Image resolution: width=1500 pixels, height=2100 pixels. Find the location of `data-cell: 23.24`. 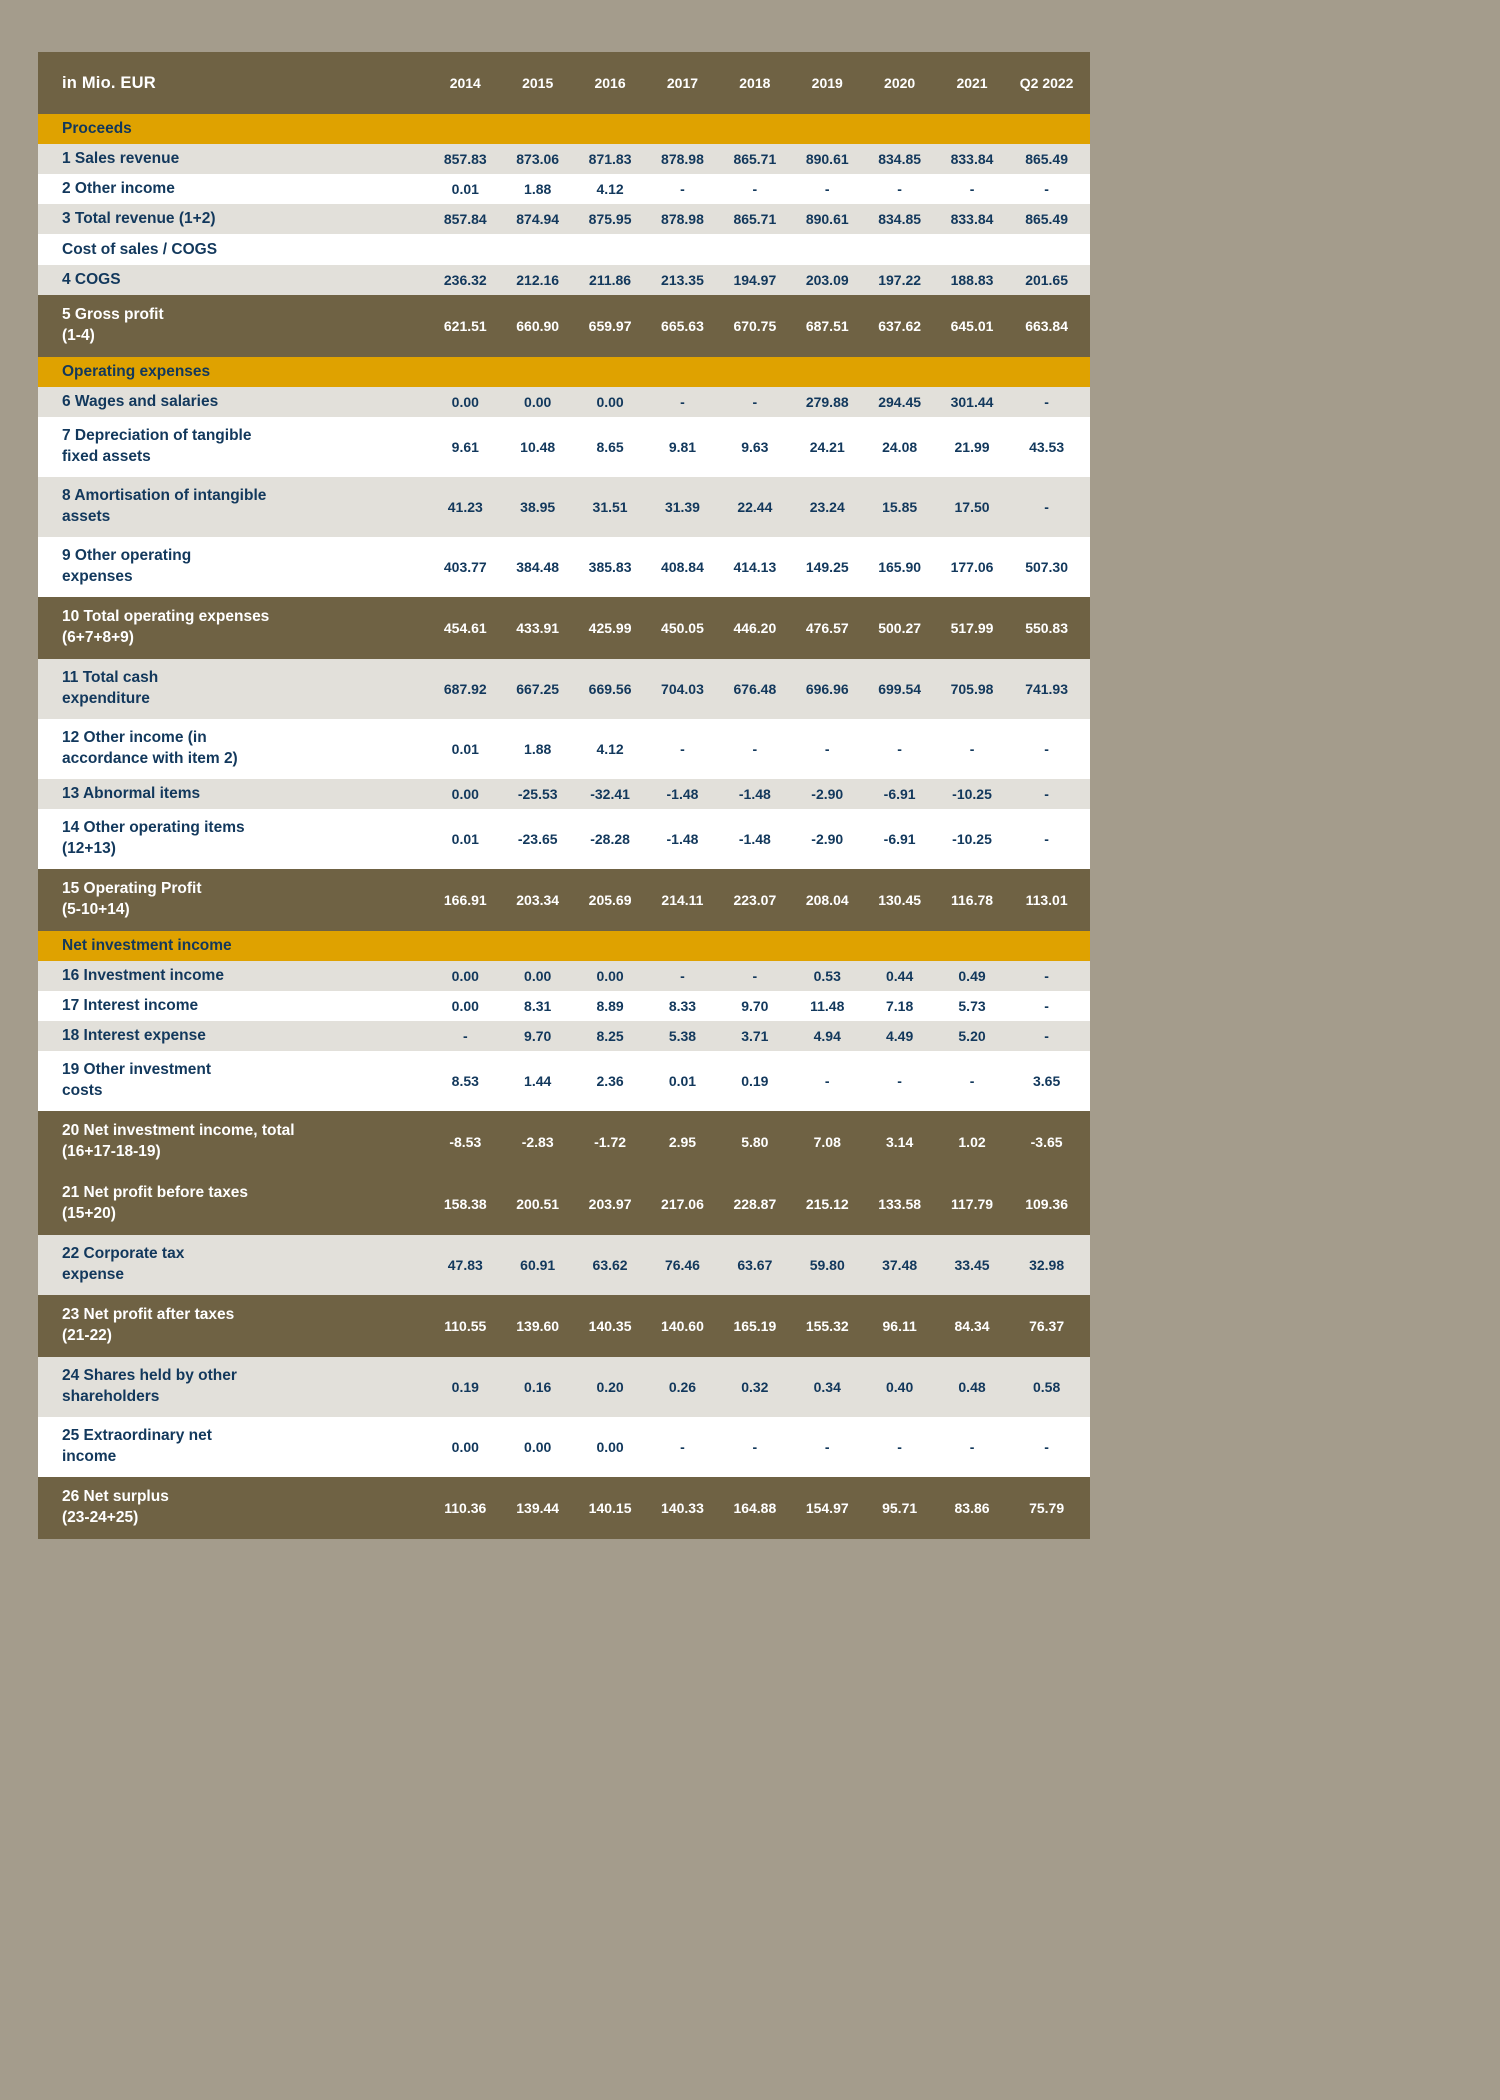

data-cell: 23.24 is located at coordinates (827, 507).